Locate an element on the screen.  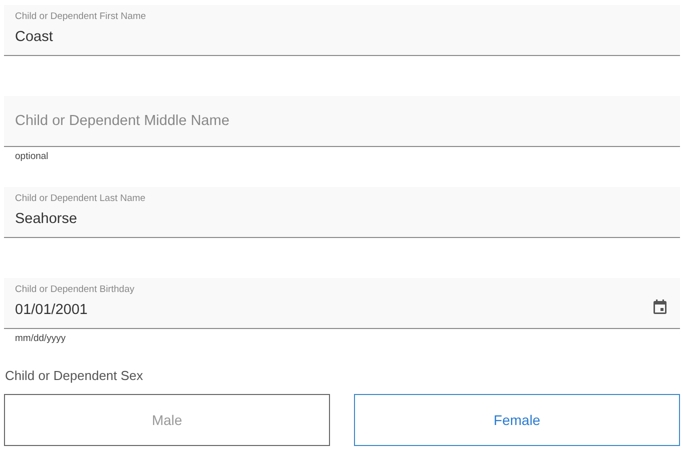
section-label: Child or Dependent Sex is located at coordinates (74, 376).